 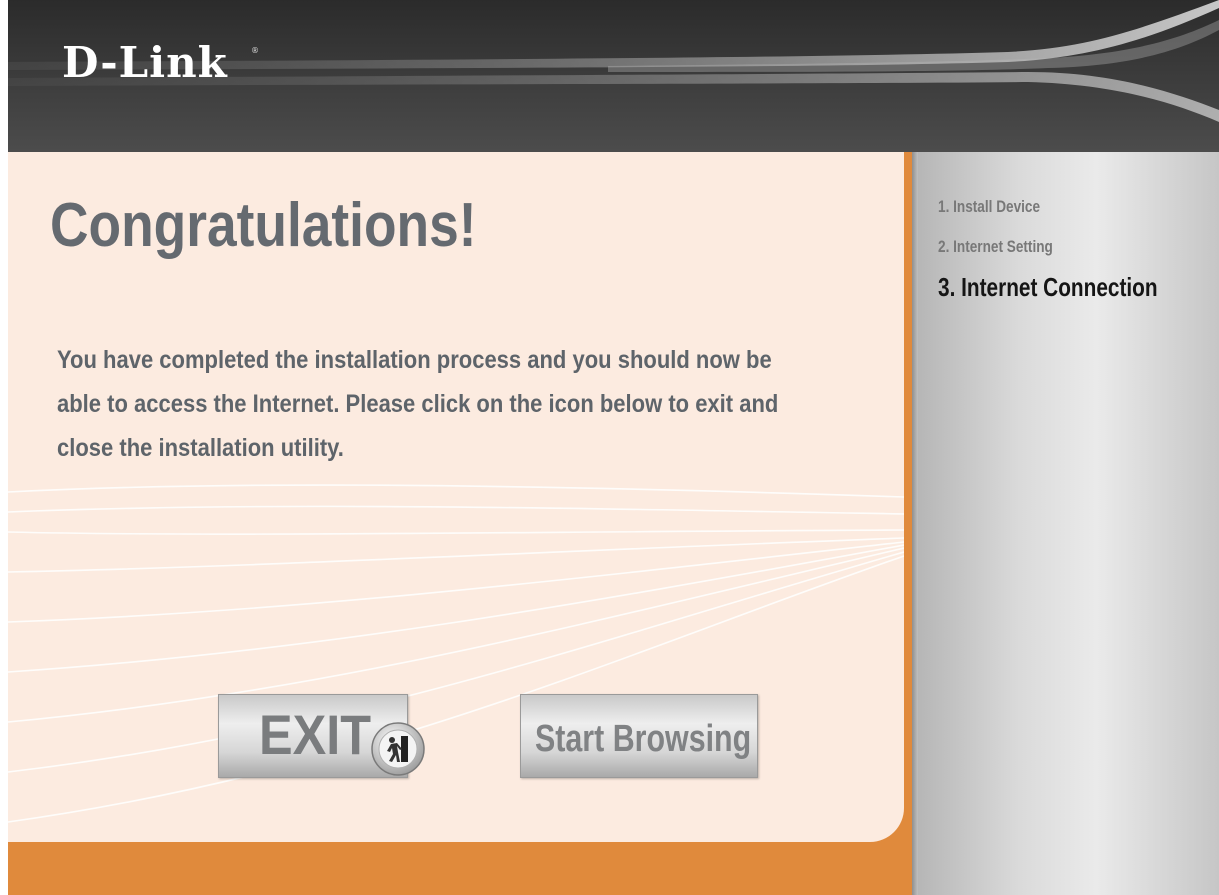 I want to click on exit-door-icon, so click(x=398, y=749).